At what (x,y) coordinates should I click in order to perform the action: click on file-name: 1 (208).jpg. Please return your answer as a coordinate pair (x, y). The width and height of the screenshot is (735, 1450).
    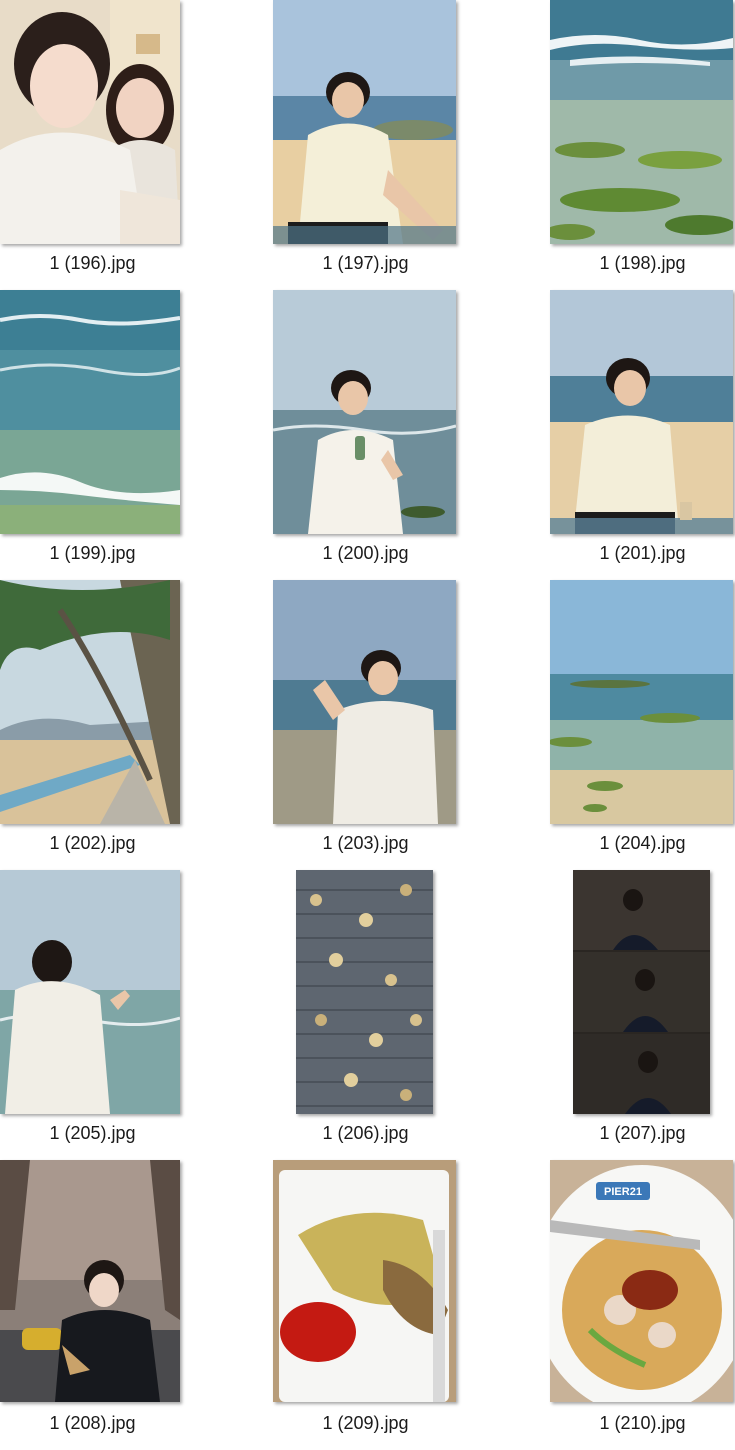
    Looking at the image, I should click on (92, 1423).